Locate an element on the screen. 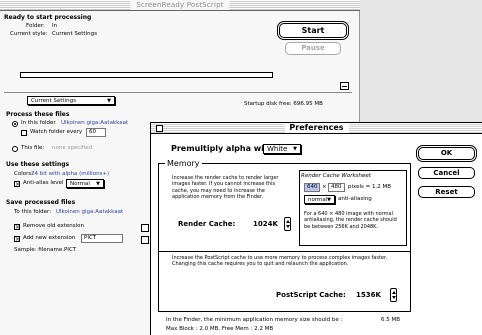 This screenshot has width=482, height=335. reset-button: Reset is located at coordinates (446, 192).